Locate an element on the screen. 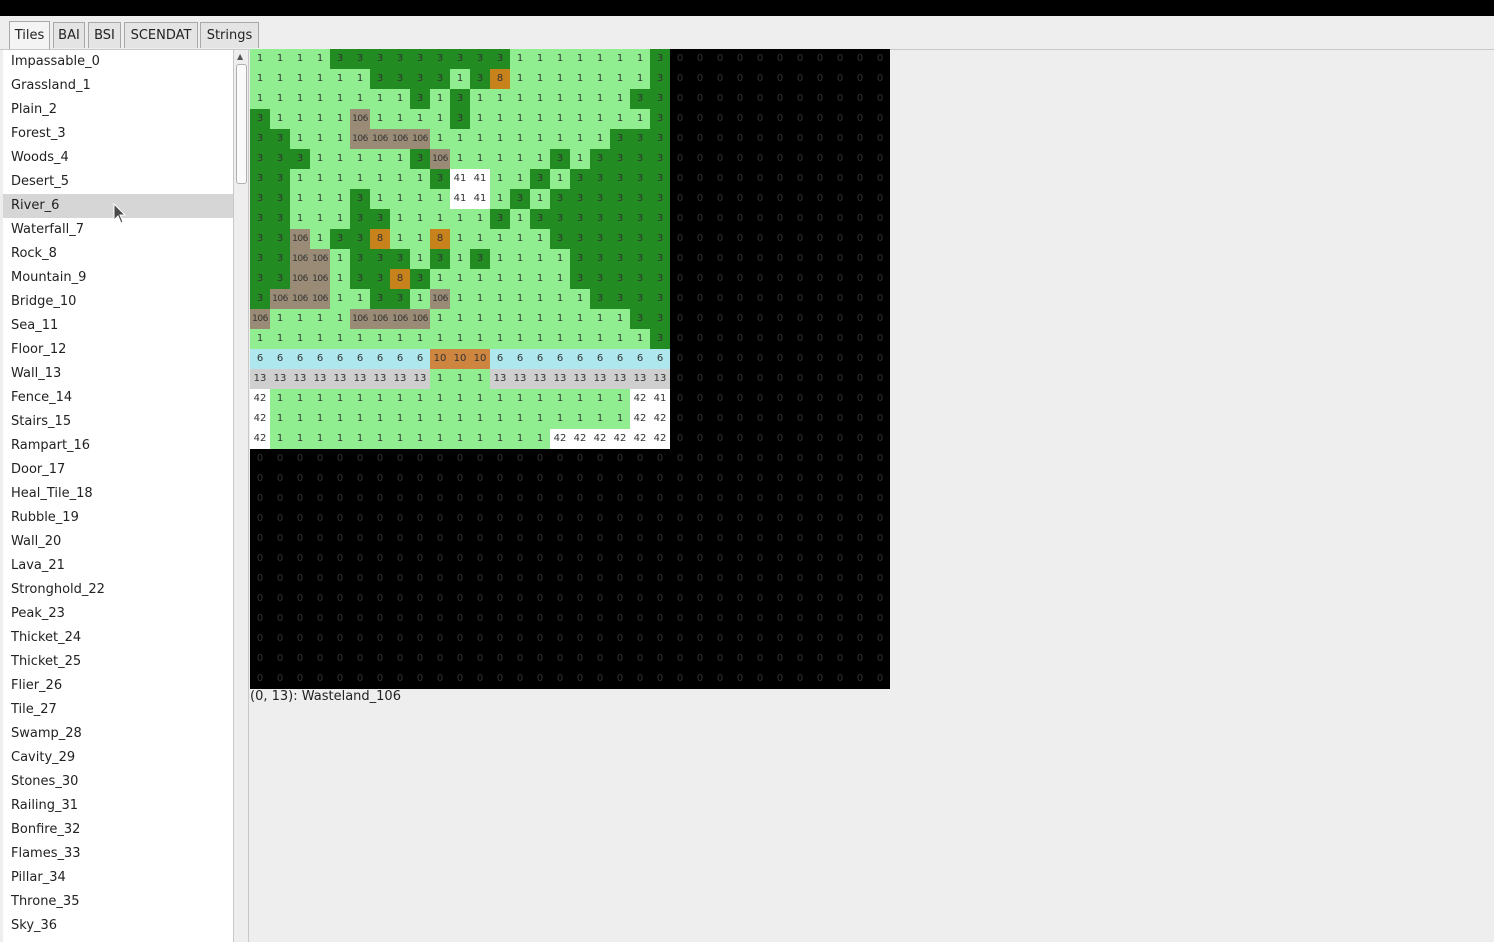 This screenshot has height=942, width=1494. map-tile: 10 is located at coordinates (440, 359).